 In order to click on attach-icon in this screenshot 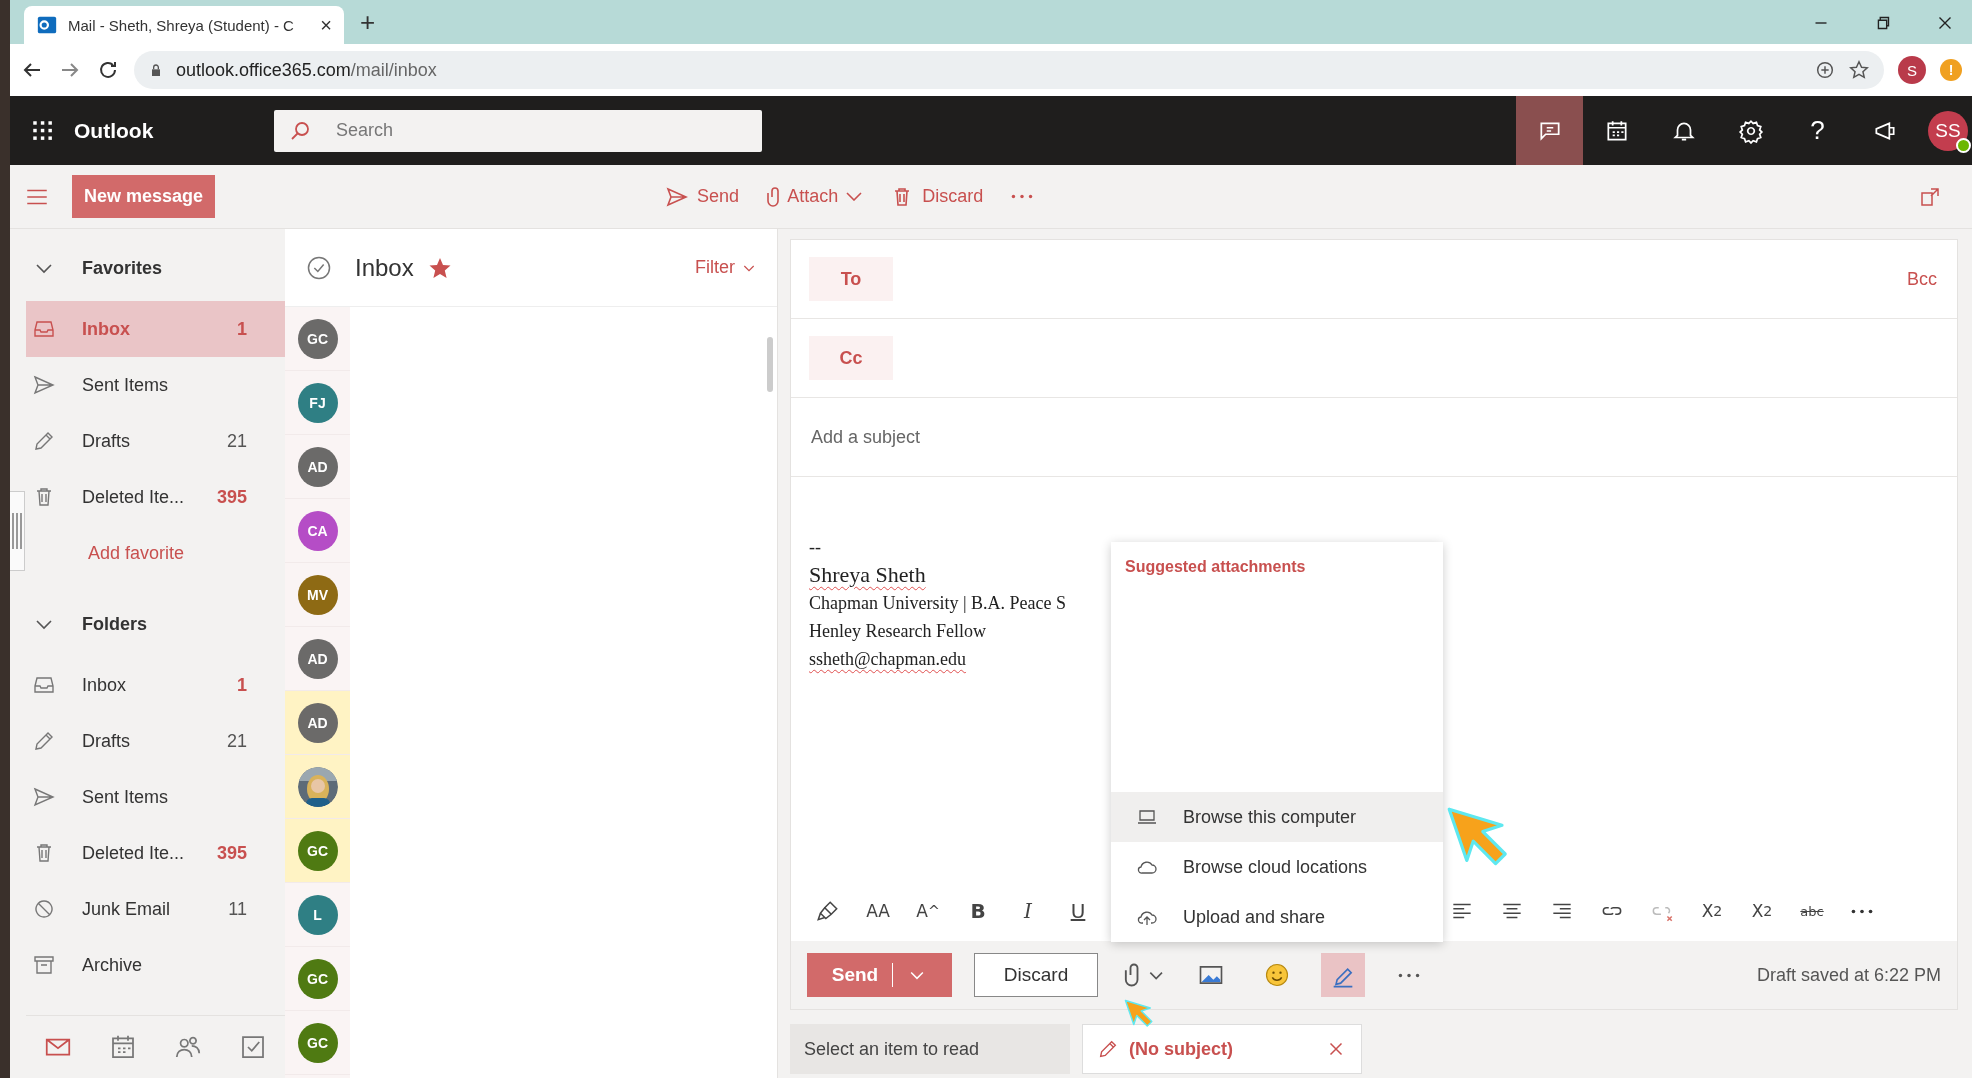, I will do `click(773, 196)`.